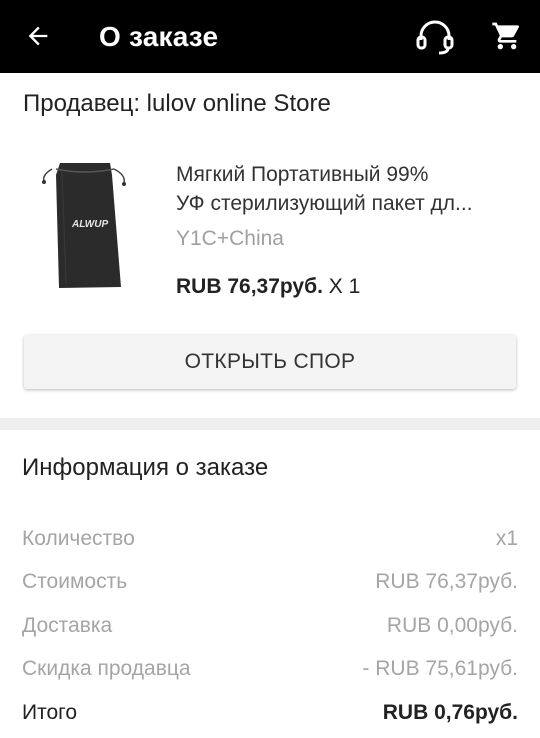 The width and height of the screenshot is (540, 738). I want to click on cart-button, so click(507, 36).